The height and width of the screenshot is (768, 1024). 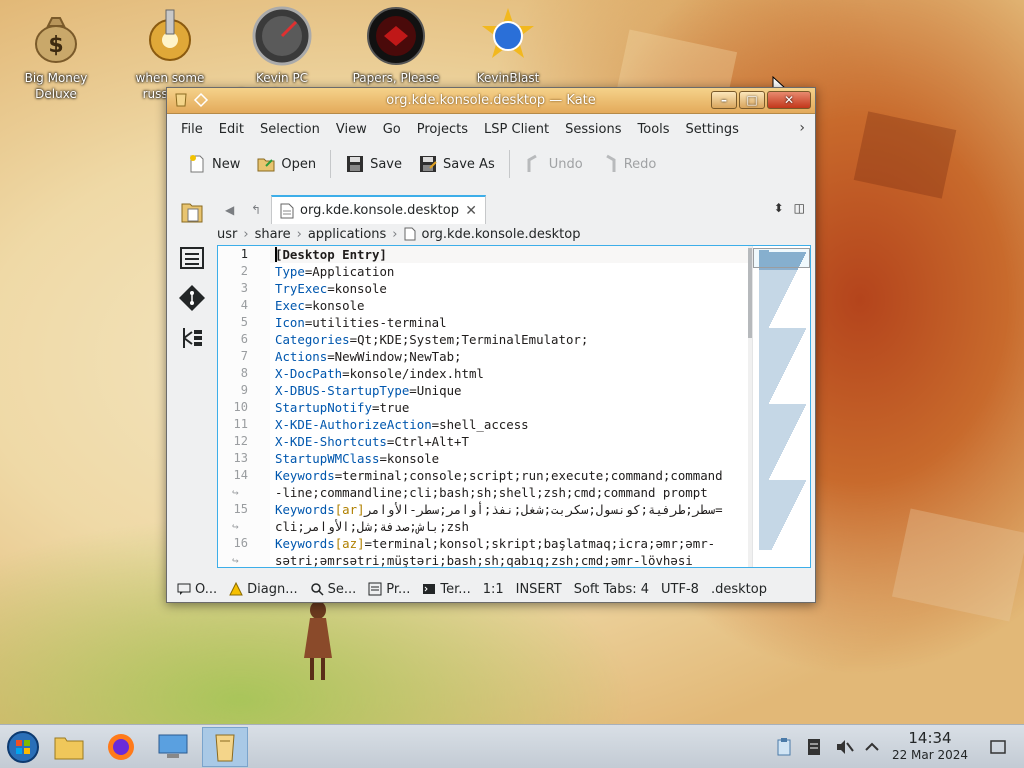 I want to click on save-button: Save, so click(x=373, y=164).